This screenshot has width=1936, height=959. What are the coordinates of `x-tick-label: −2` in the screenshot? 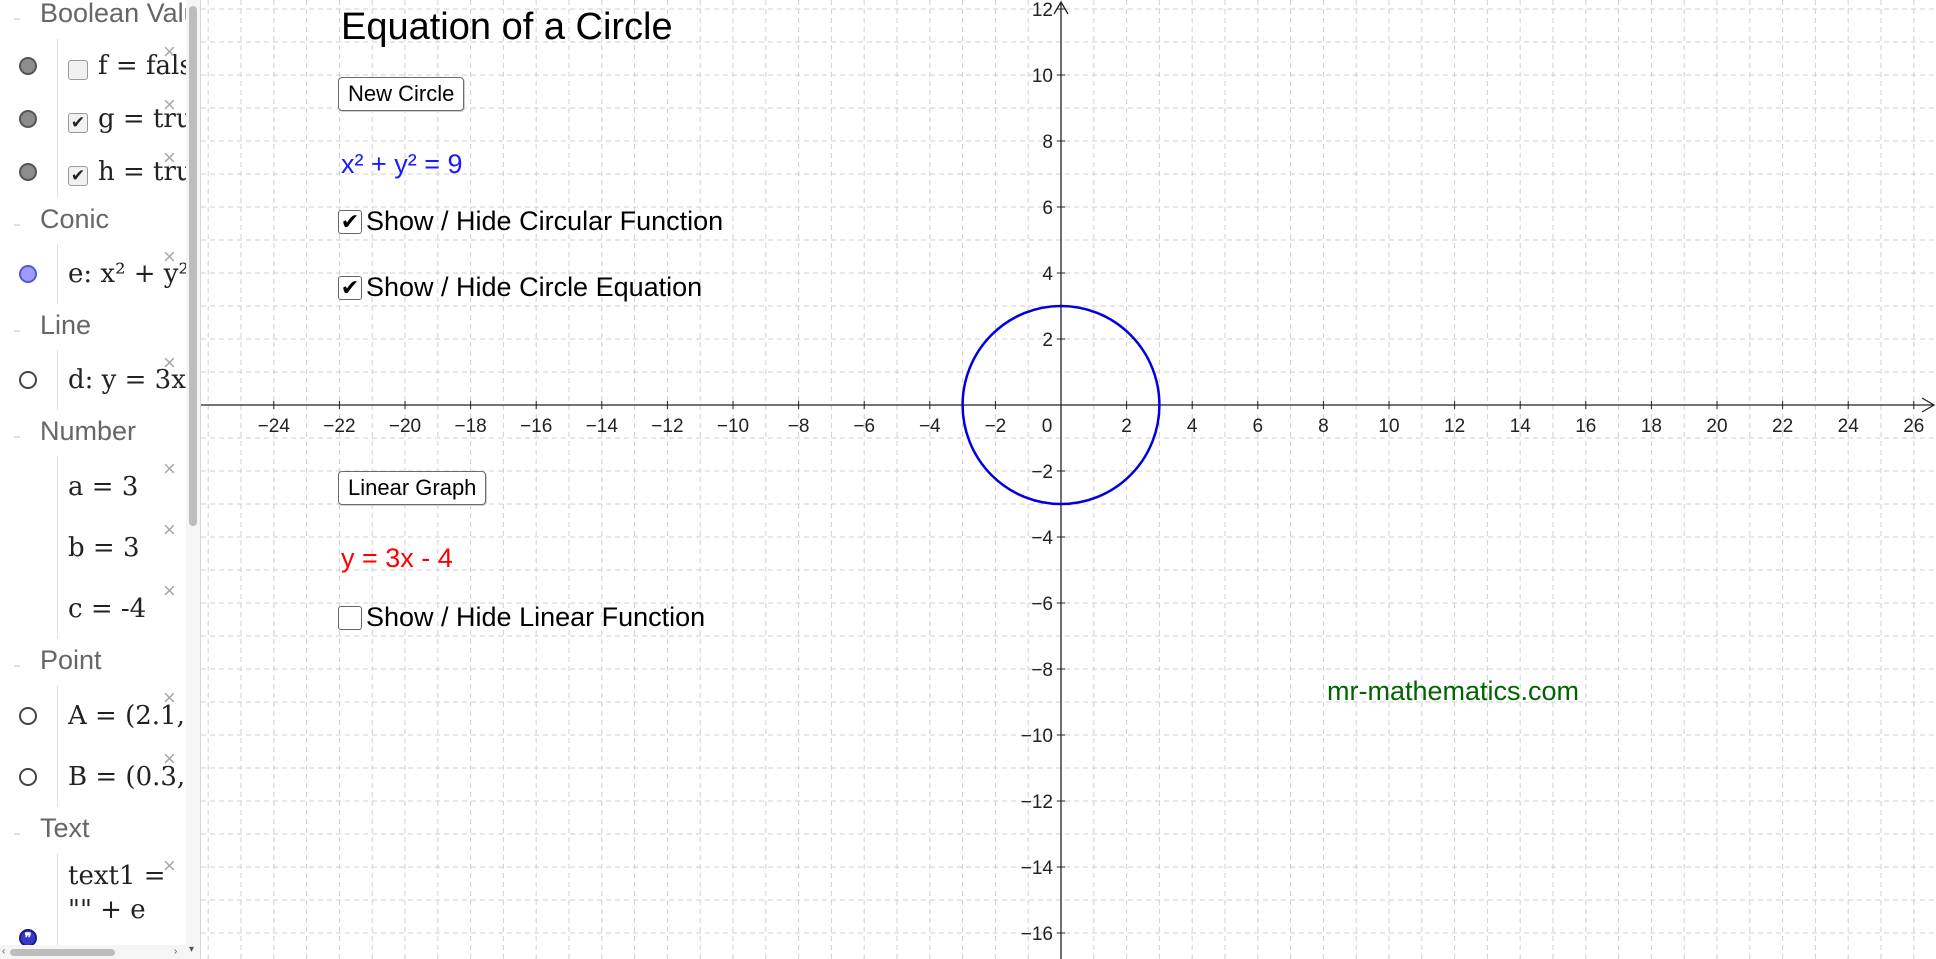 It's located at (996, 426).